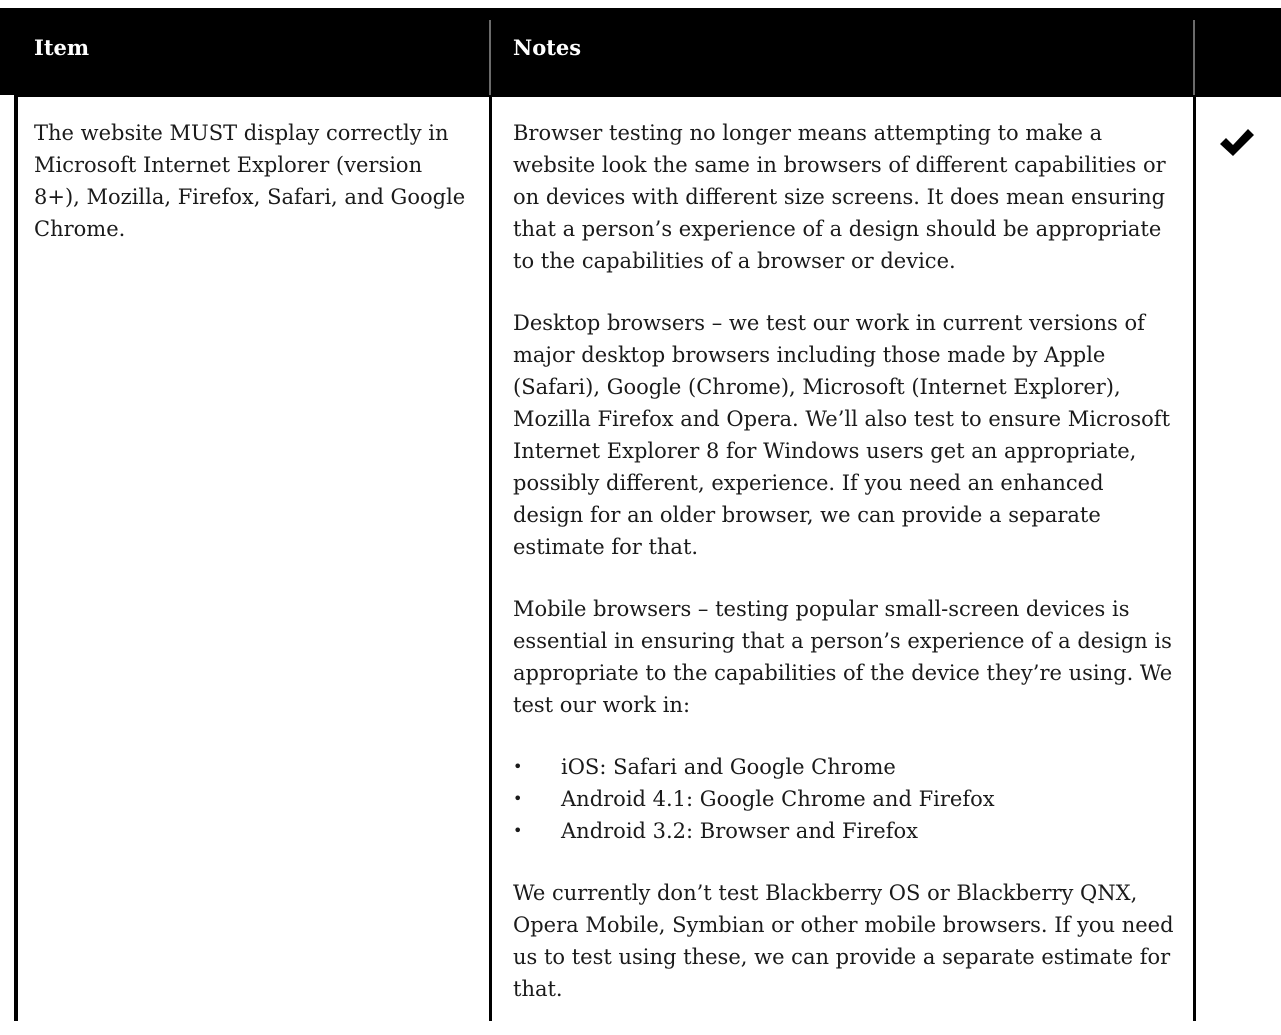  Describe the element at coordinates (647, 96) in the screenshot. I see `header-bottom-border` at that location.